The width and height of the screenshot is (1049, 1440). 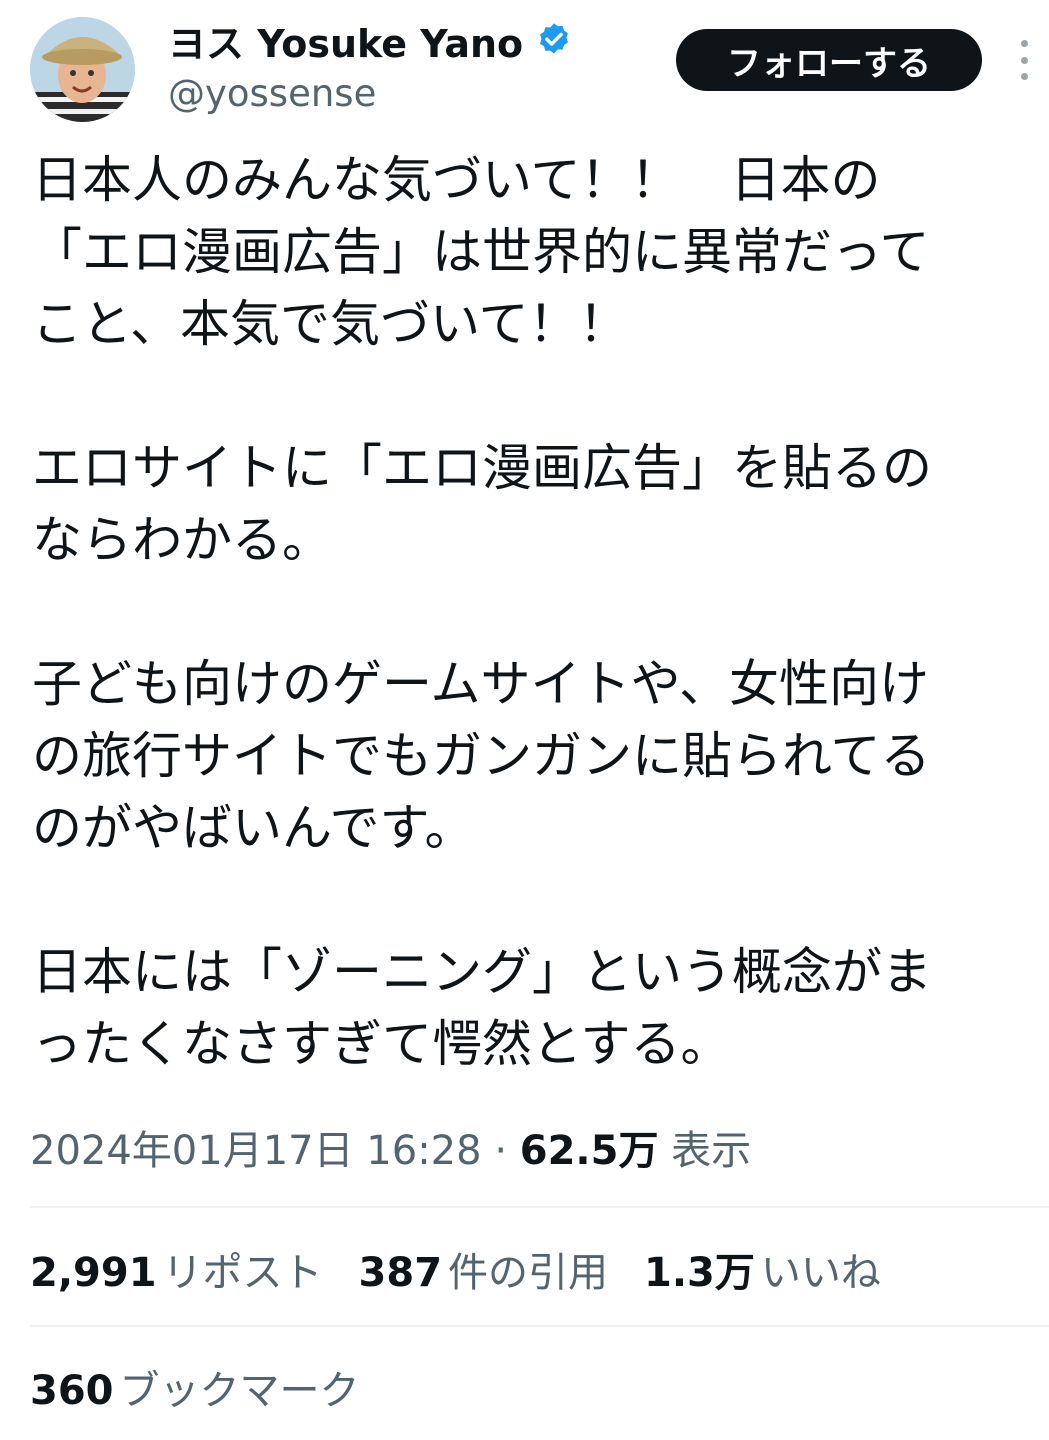 I want to click on tweet-meta: 2024年01月17日 16:28 · 62.5万 表示, so click(x=390, y=1147).